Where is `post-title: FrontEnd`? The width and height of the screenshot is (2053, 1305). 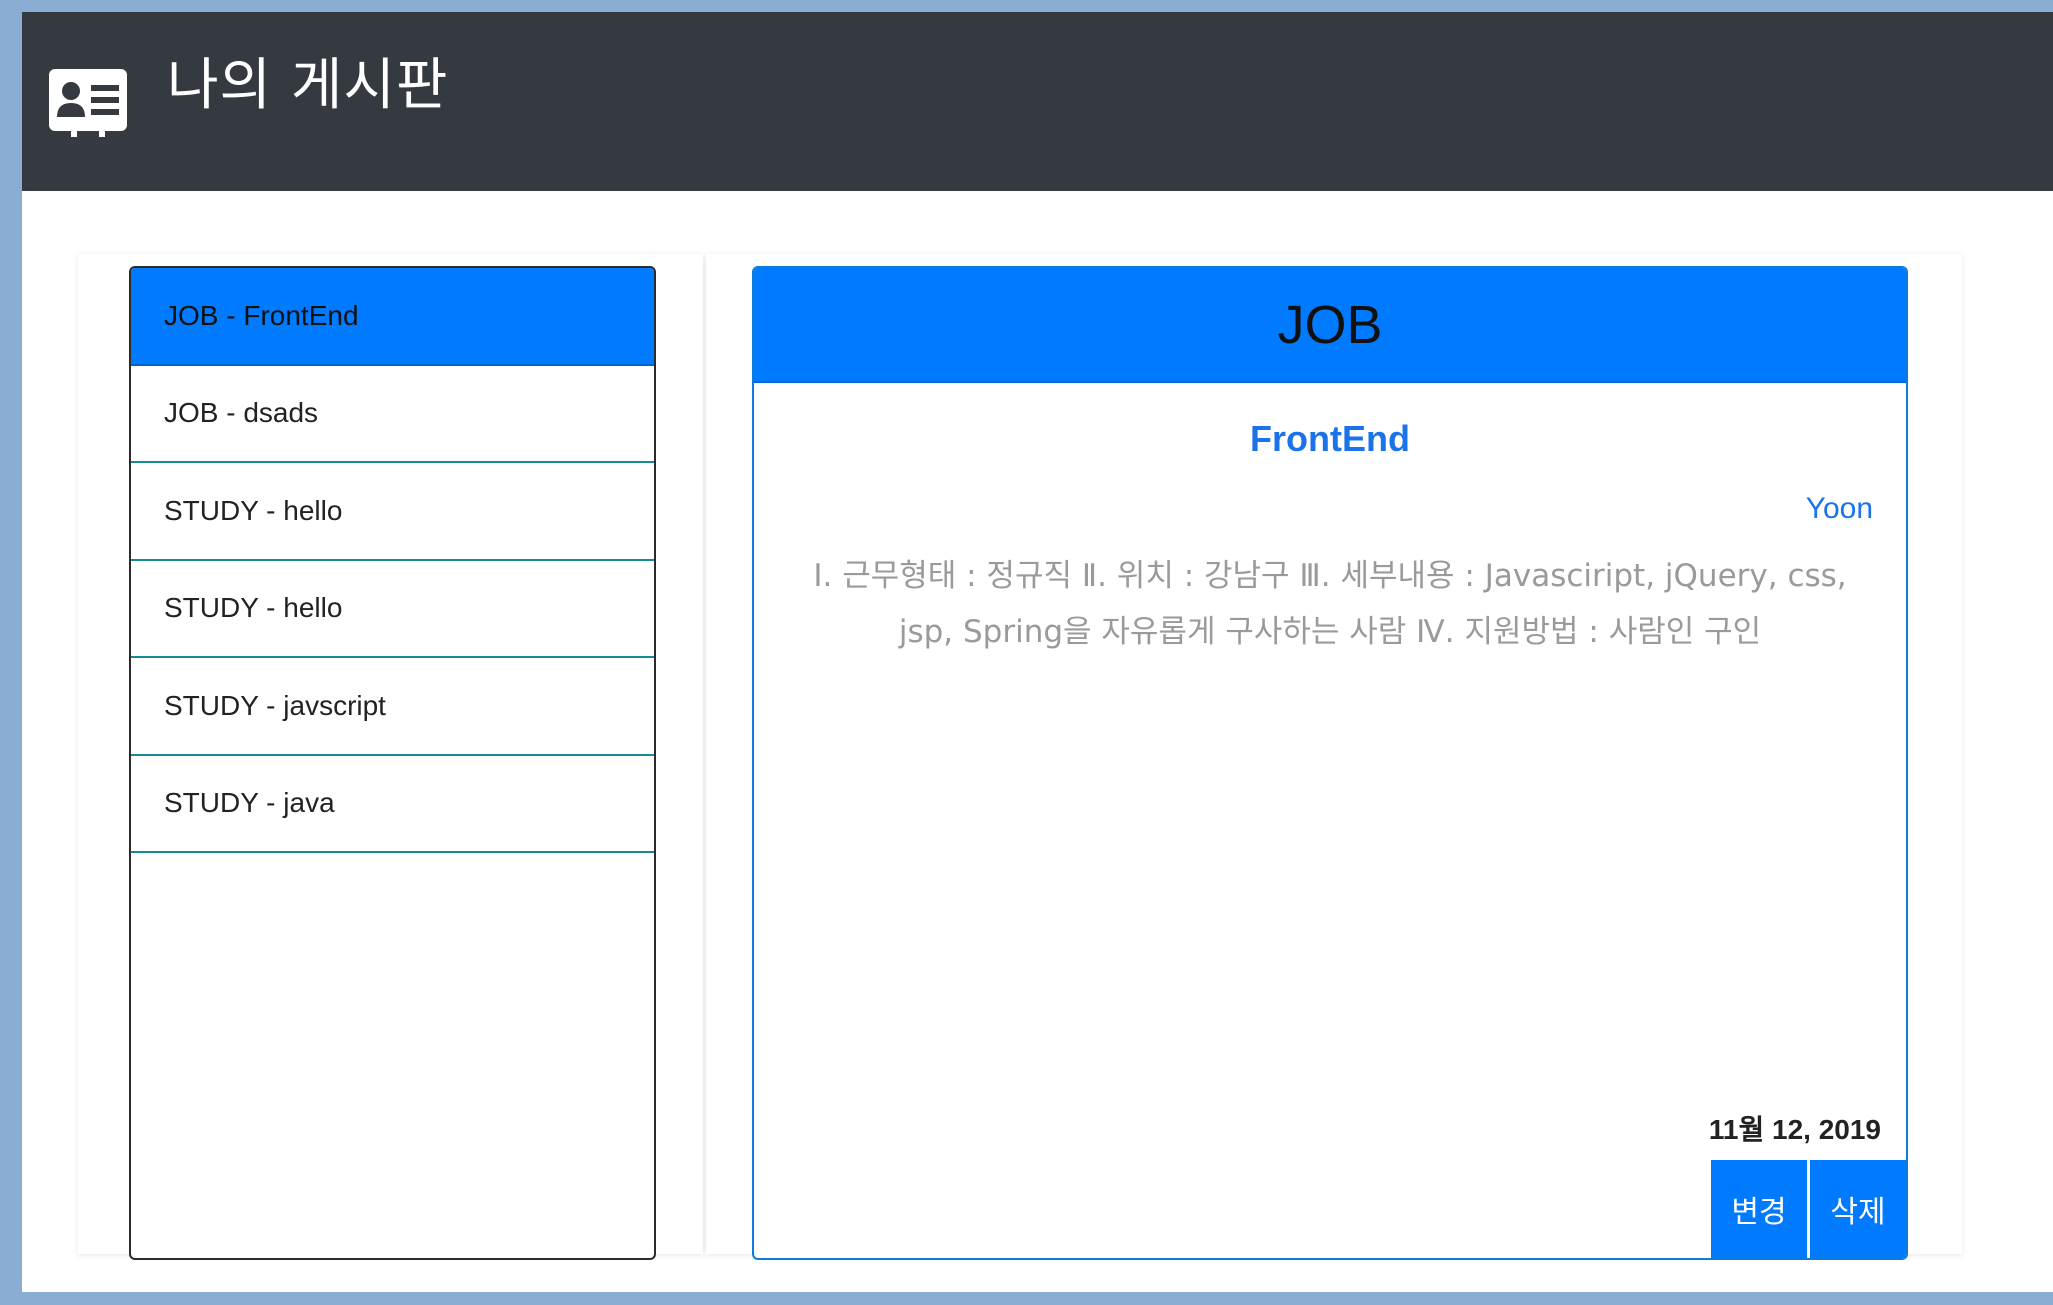 post-title: FrontEnd is located at coordinates (1330, 438).